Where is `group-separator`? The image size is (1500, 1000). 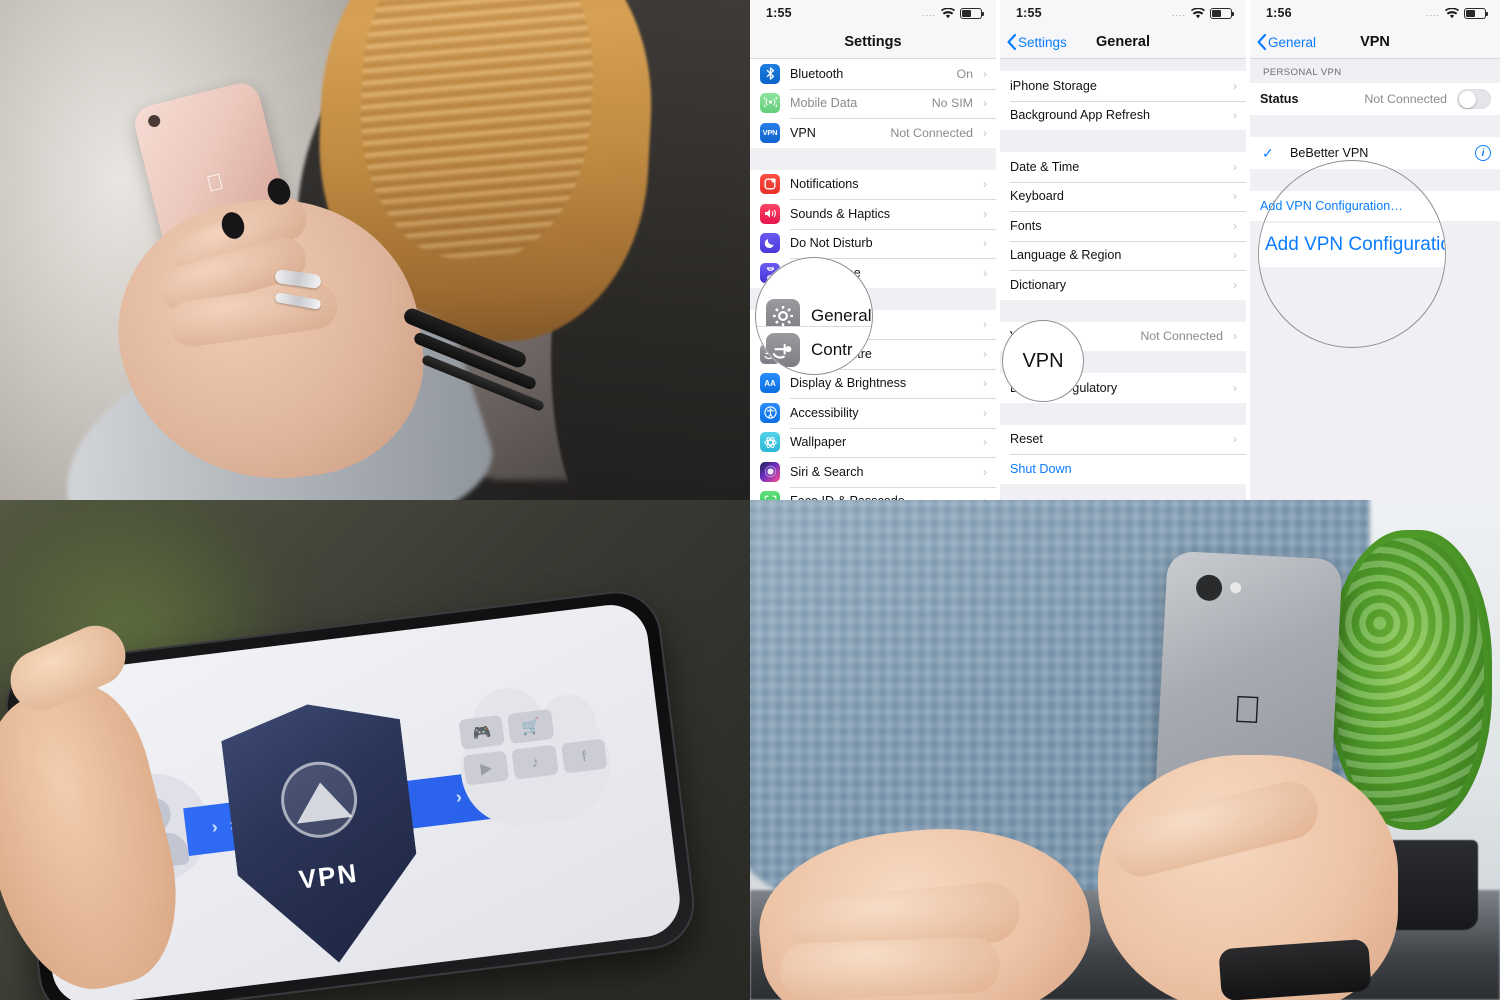 group-separator is located at coordinates (1123, 65).